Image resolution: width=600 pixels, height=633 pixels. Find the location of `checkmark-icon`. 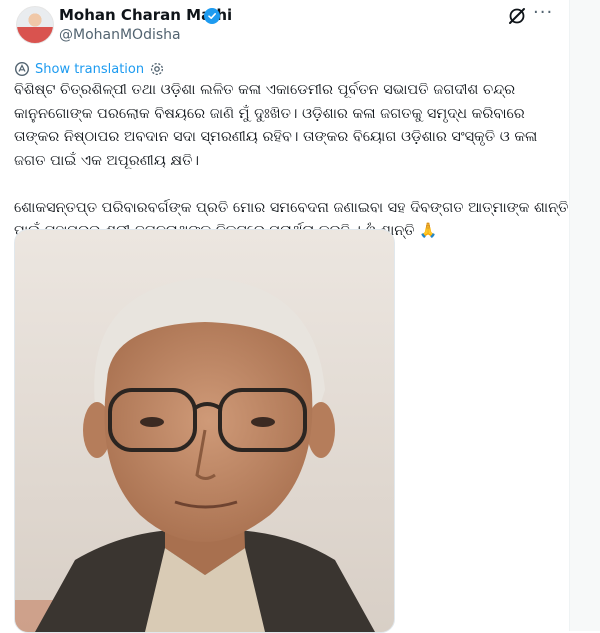

checkmark-icon is located at coordinates (212, 16).